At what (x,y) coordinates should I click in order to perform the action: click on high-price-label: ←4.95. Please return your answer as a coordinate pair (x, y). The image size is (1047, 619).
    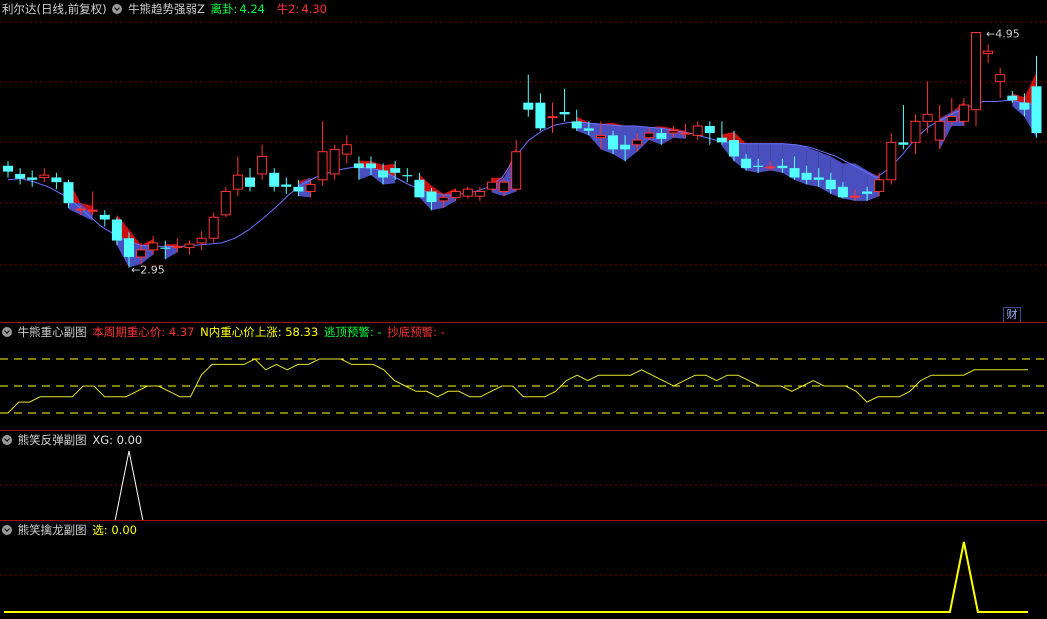
    Looking at the image, I should click on (1003, 34).